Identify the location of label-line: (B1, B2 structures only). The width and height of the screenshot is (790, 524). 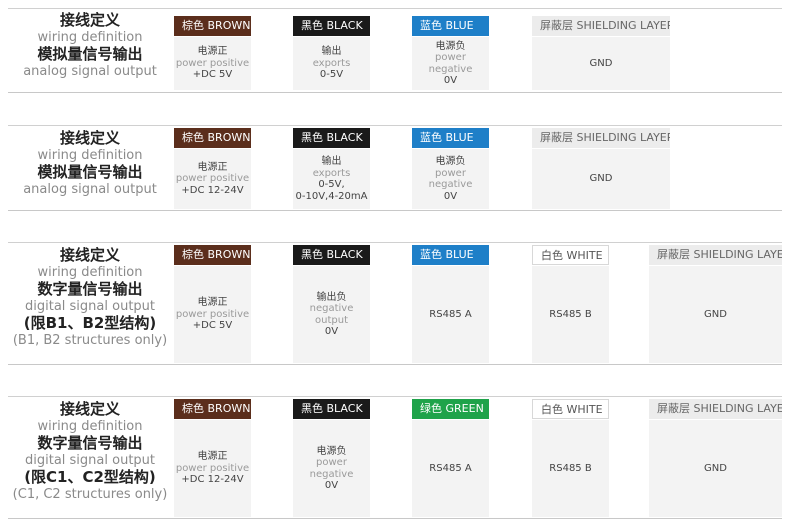
(90, 340).